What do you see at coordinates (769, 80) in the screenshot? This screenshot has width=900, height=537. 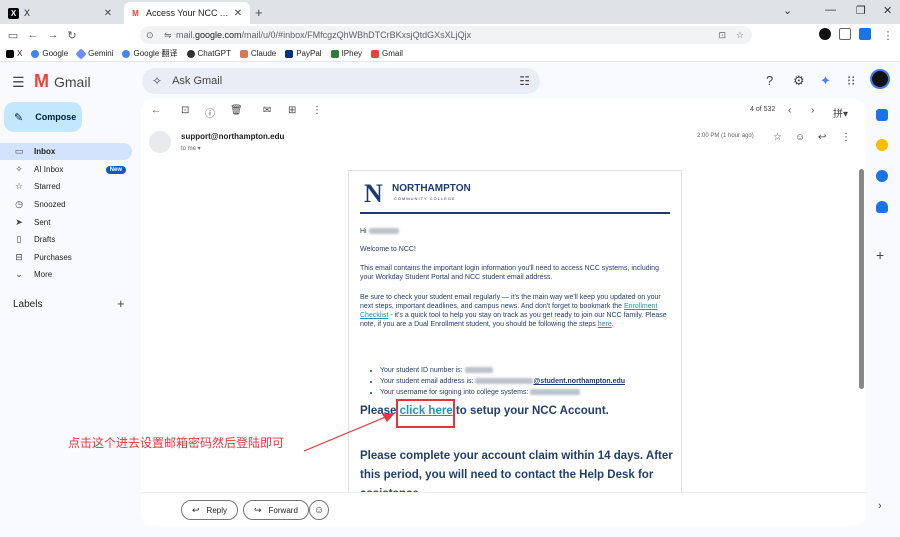 I see `help-icon: ?` at bounding box center [769, 80].